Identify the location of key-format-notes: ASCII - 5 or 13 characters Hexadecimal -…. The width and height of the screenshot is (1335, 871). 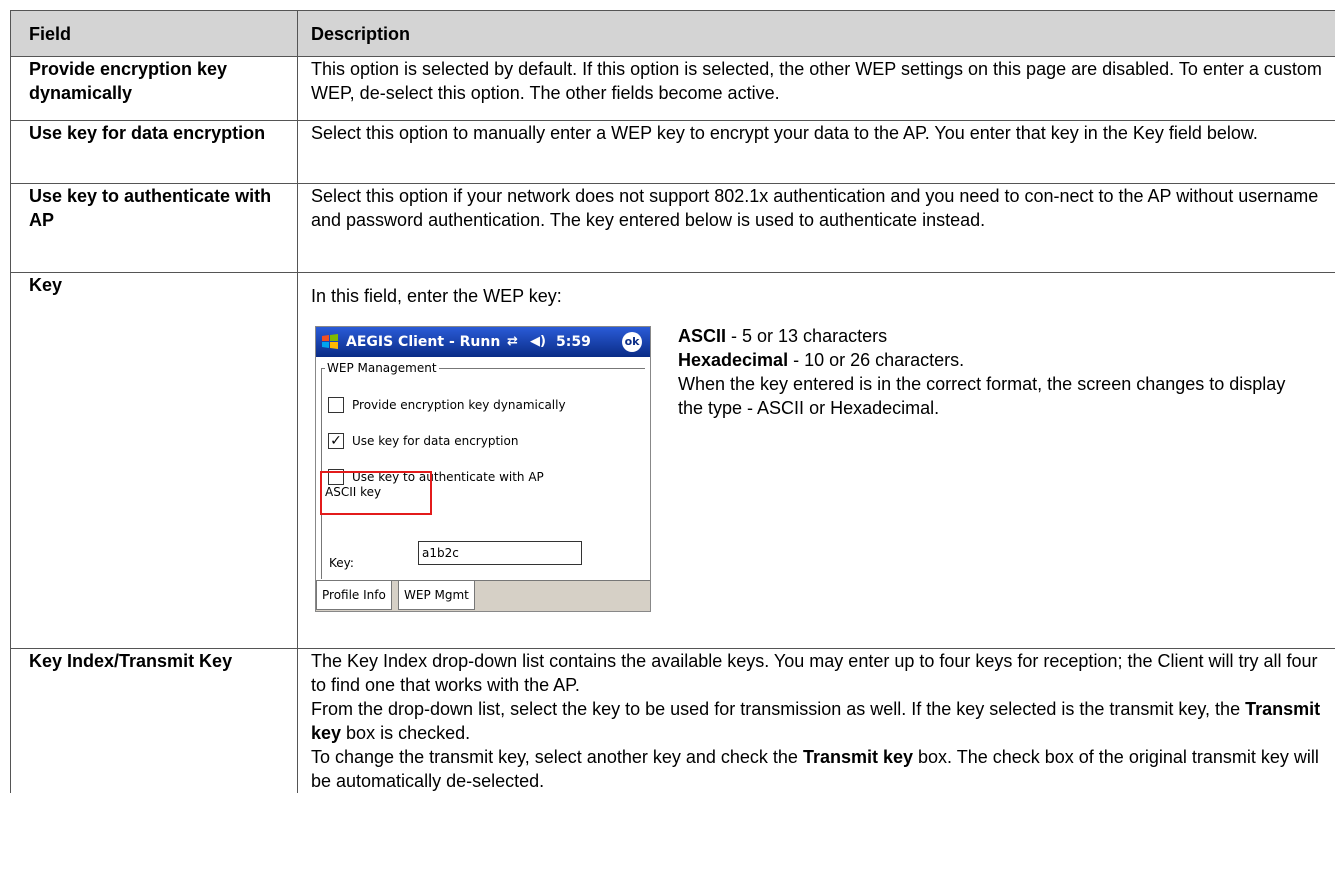
(982, 372).